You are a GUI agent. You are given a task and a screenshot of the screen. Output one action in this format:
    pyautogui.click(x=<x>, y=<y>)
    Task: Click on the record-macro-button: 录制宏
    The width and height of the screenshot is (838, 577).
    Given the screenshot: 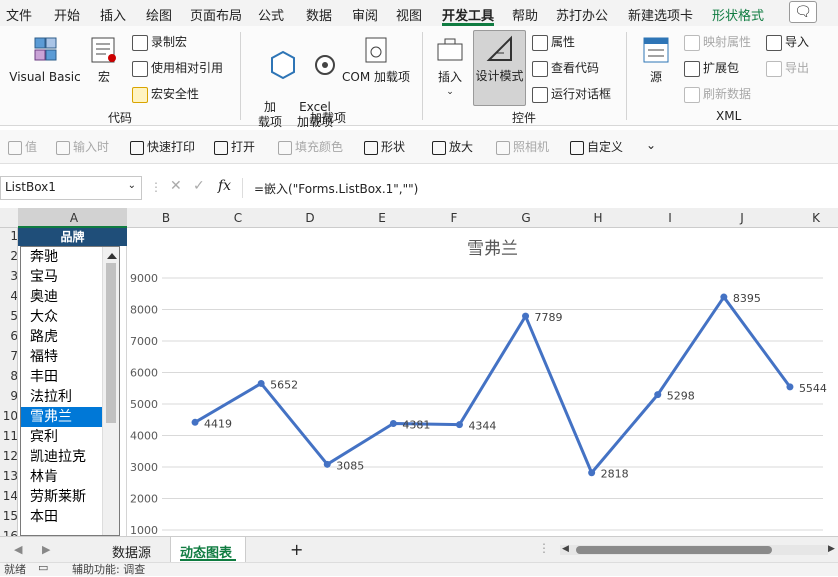 What is the action you would take?
    pyautogui.click(x=159, y=42)
    